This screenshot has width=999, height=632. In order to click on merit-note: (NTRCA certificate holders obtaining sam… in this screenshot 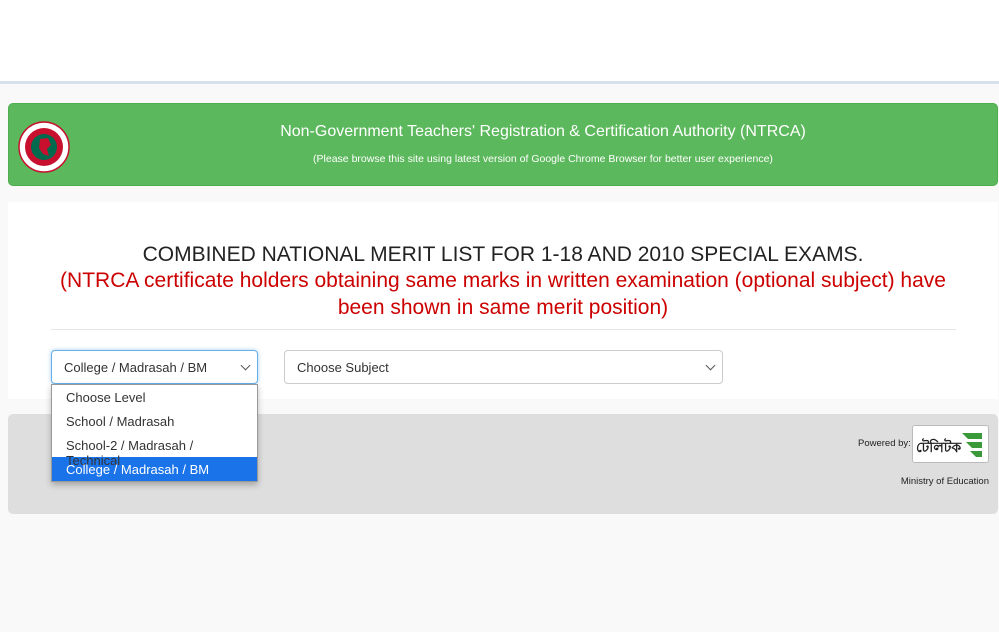, I will do `click(503, 294)`.